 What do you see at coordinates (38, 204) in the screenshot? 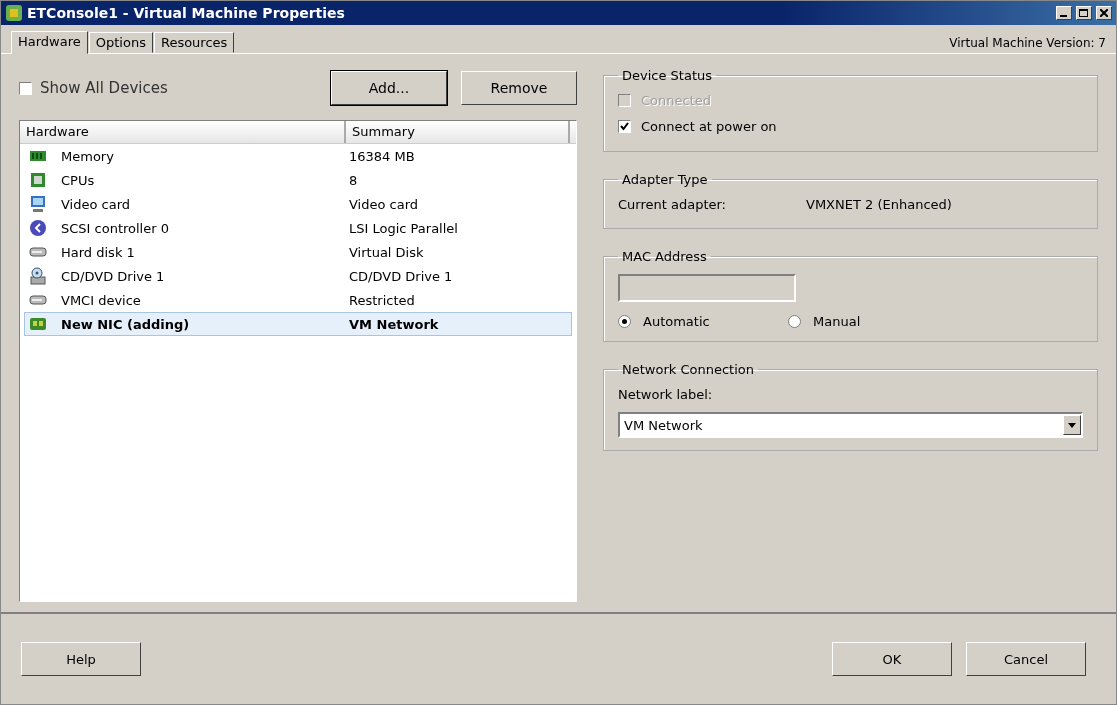
I see `monitor-icon` at bounding box center [38, 204].